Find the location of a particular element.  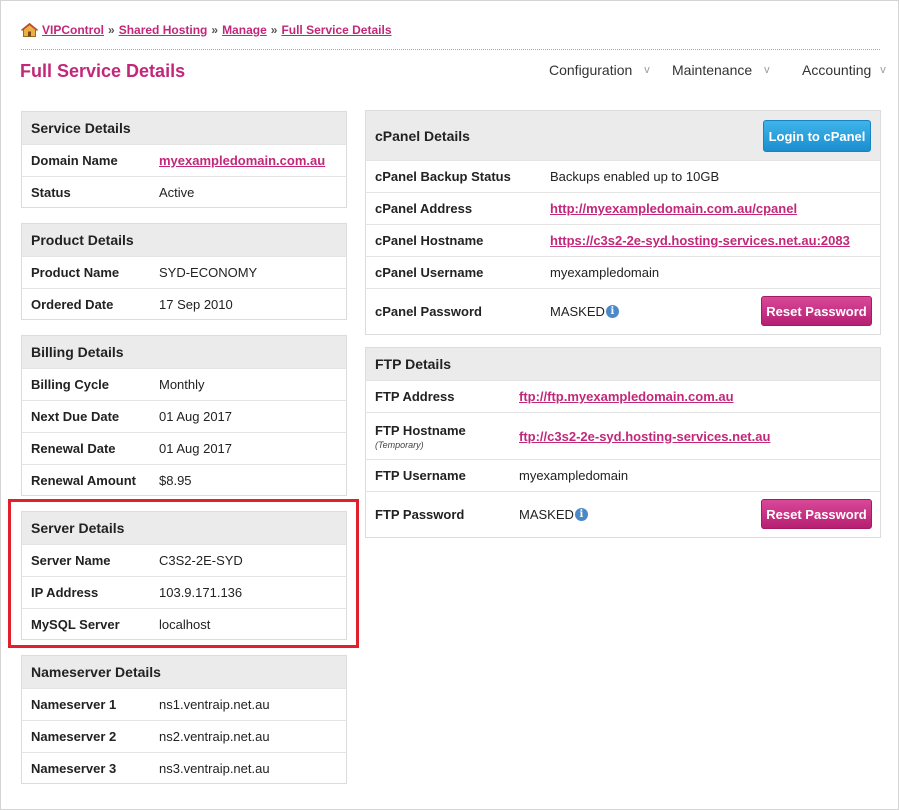

breadcrumb-shared-hosting: Shared Hosting is located at coordinates (163, 30).